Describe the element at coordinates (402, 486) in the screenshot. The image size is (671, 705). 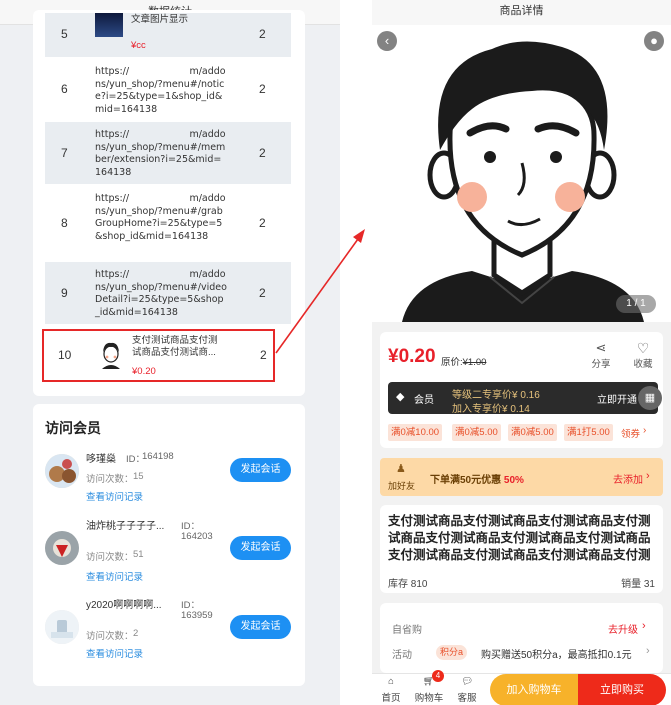
I see `add-friend-label: 加好友` at that location.